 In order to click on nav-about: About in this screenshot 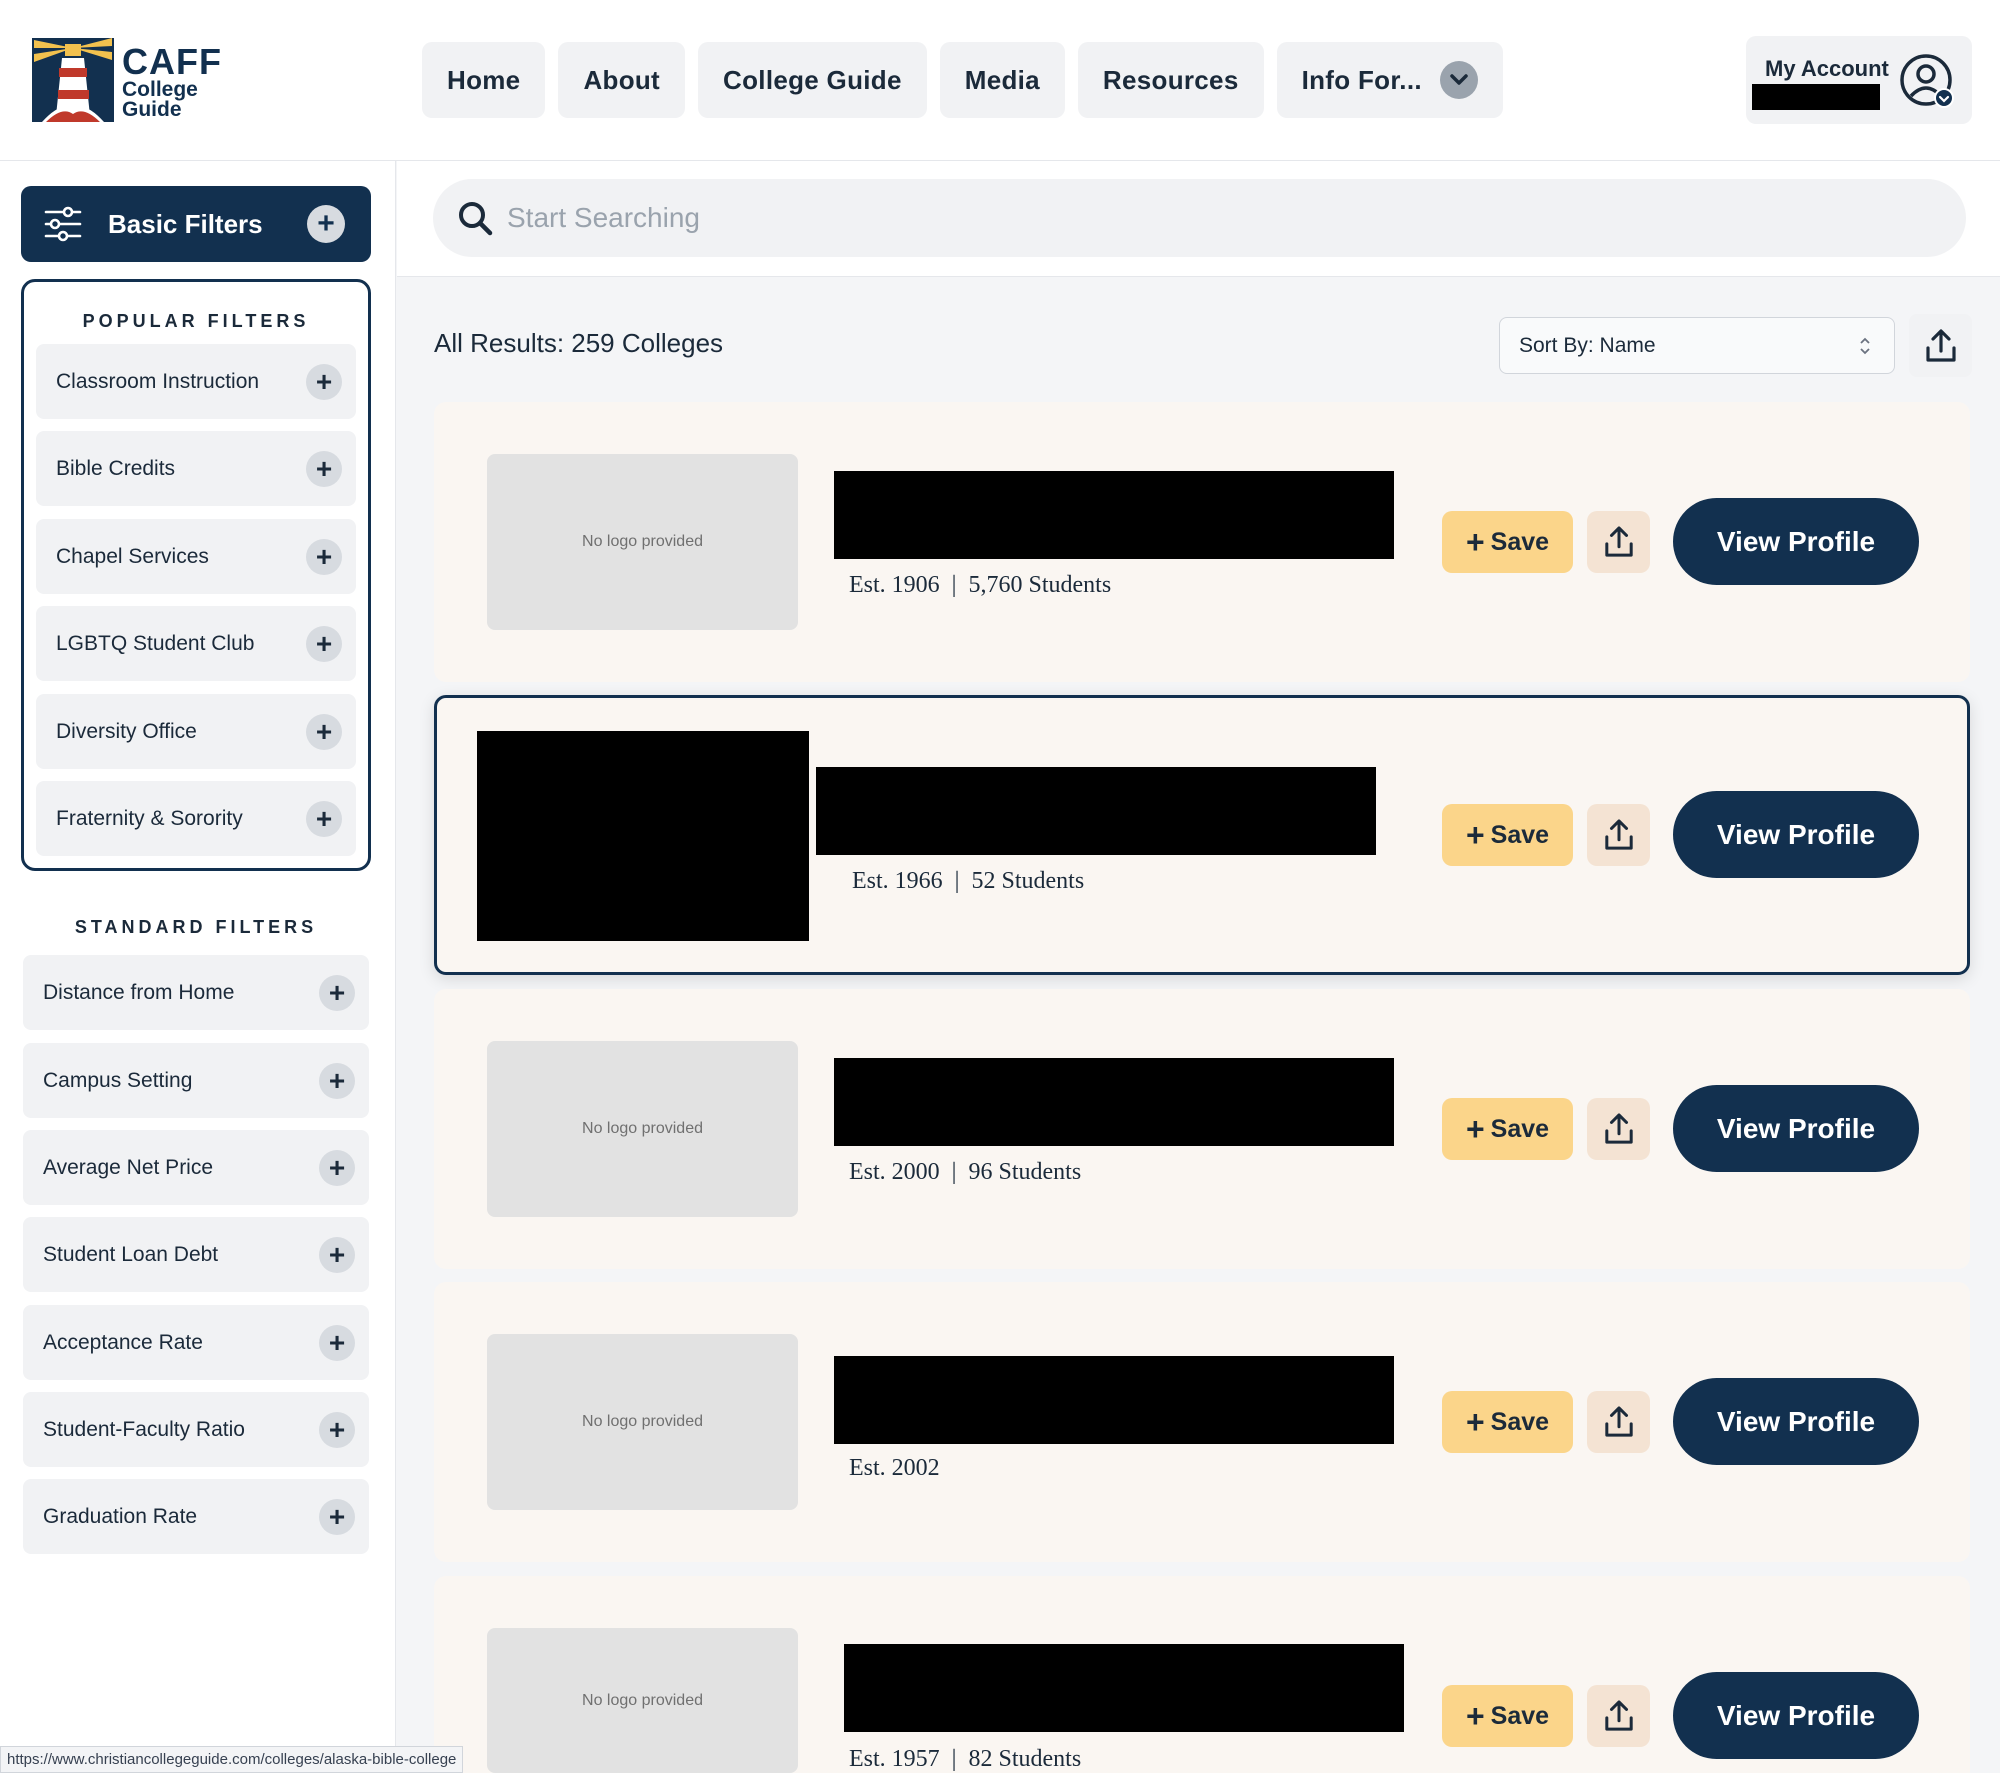, I will do `click(622, 80)`.